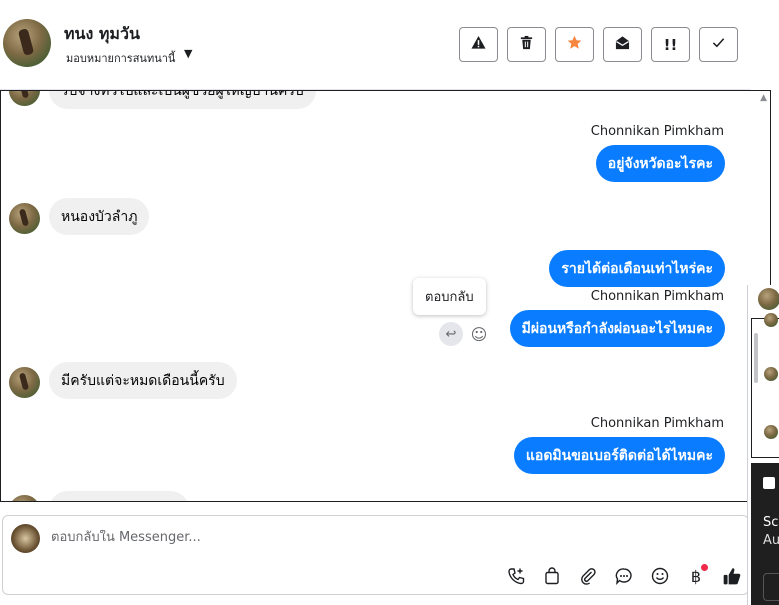 Image resolution: width=779 pixels, height=605 pixels. I want to click on notification-dot, so click(704, 567).